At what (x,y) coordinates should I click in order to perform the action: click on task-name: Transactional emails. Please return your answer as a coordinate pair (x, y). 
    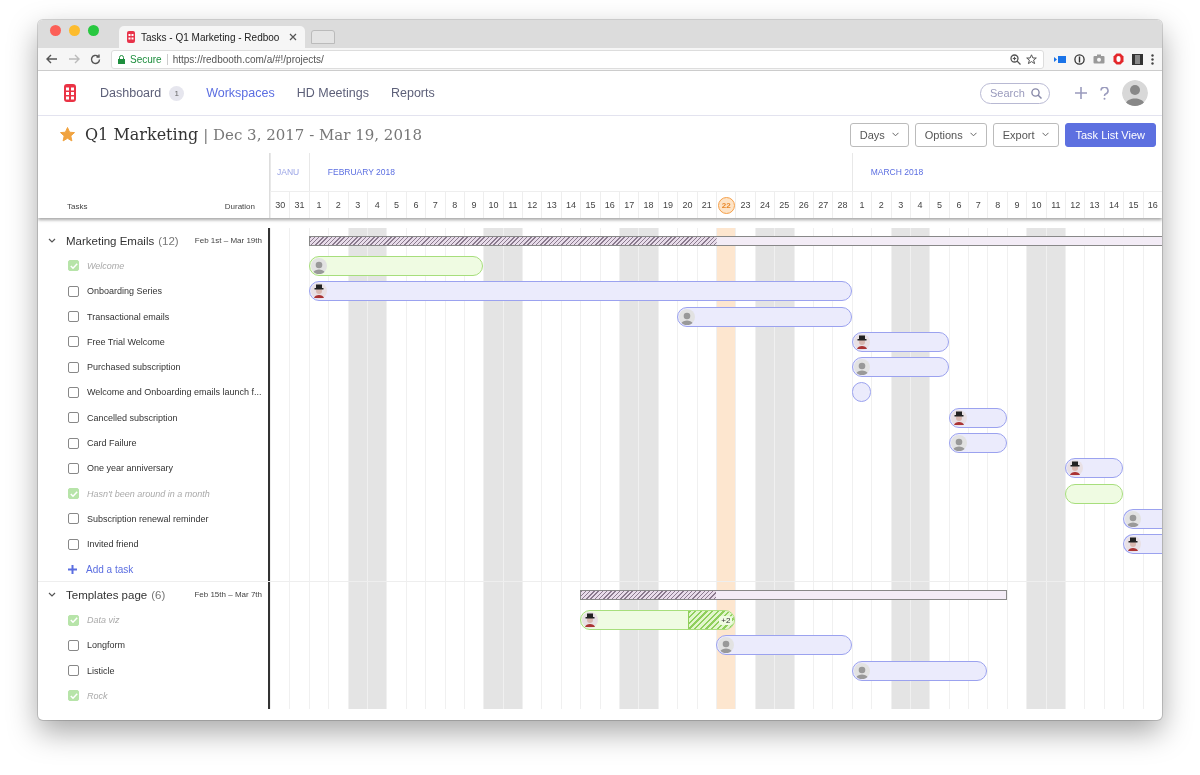
    Looking at the image, I should click on (128, 316).